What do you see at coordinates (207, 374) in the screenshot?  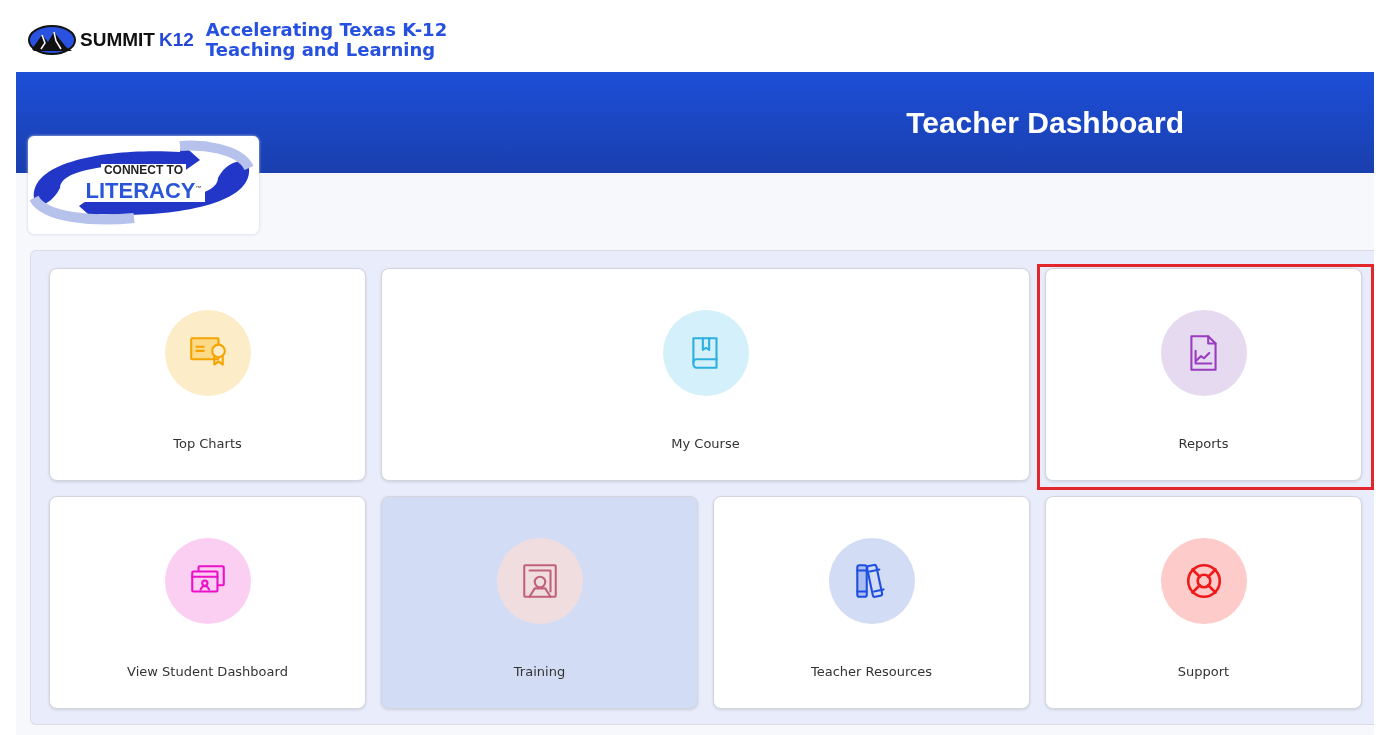 I see `dashboard-tile: Top Charts` at bounding box center [207, 374].